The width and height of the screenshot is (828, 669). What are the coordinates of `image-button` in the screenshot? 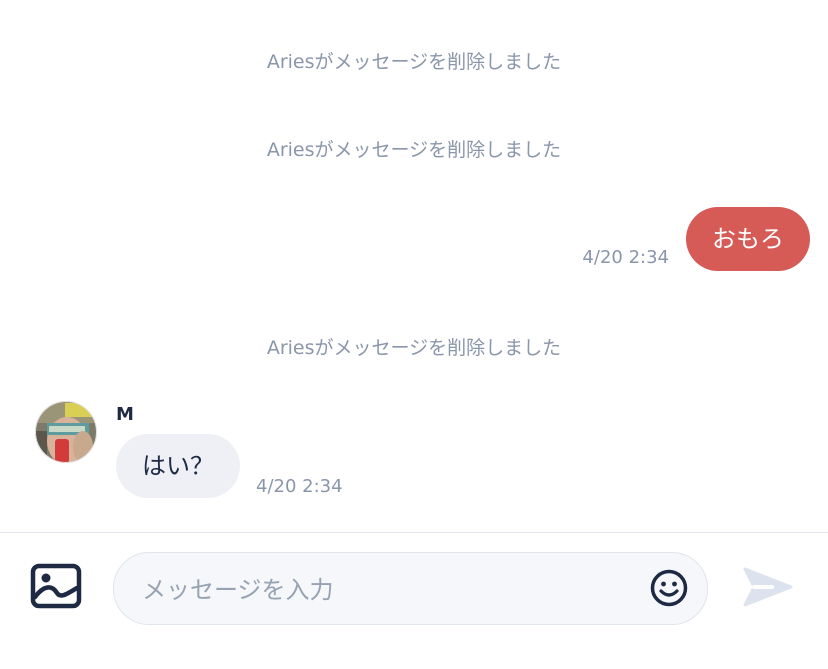 It's located at (56, 586).